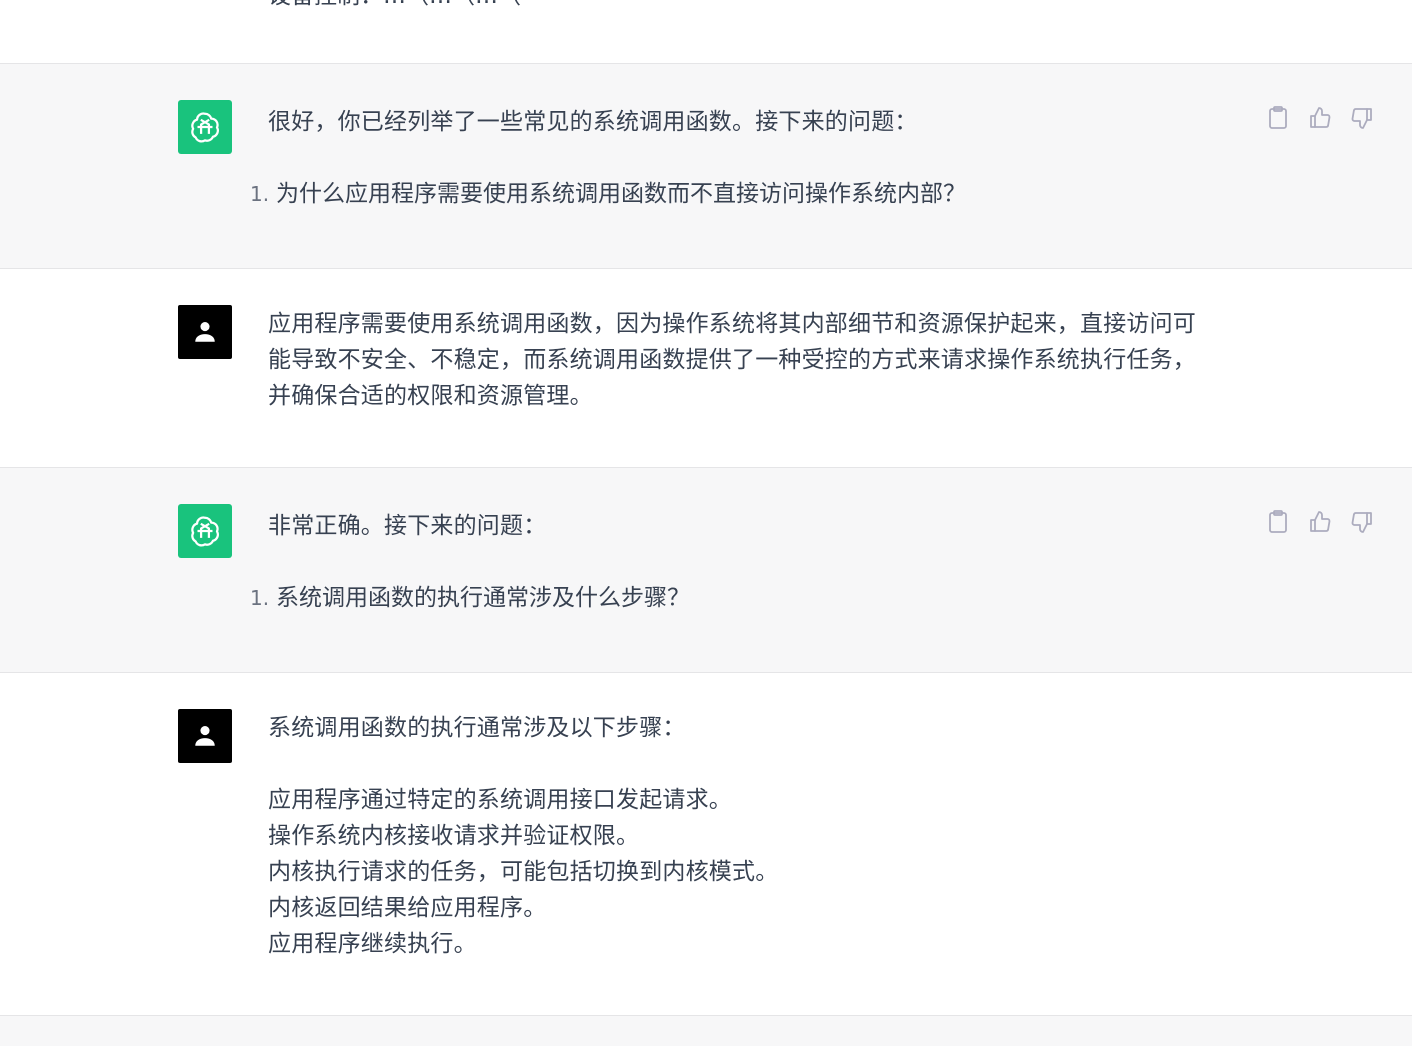  I want to click on message-line: 应用程序继续执行。, so click(372, 944).